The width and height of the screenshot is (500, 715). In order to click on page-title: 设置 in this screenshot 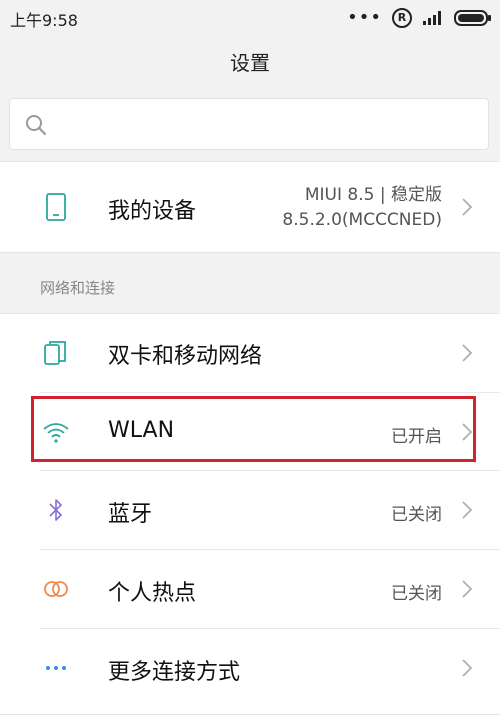, I will do `click(250, 63)`.